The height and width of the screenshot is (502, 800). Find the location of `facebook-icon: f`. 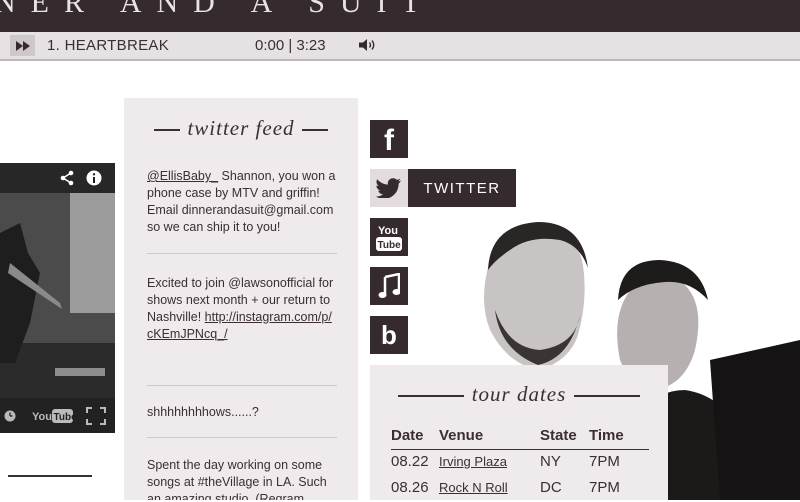

facebook-icon: f is located at coordinates (389, 140).